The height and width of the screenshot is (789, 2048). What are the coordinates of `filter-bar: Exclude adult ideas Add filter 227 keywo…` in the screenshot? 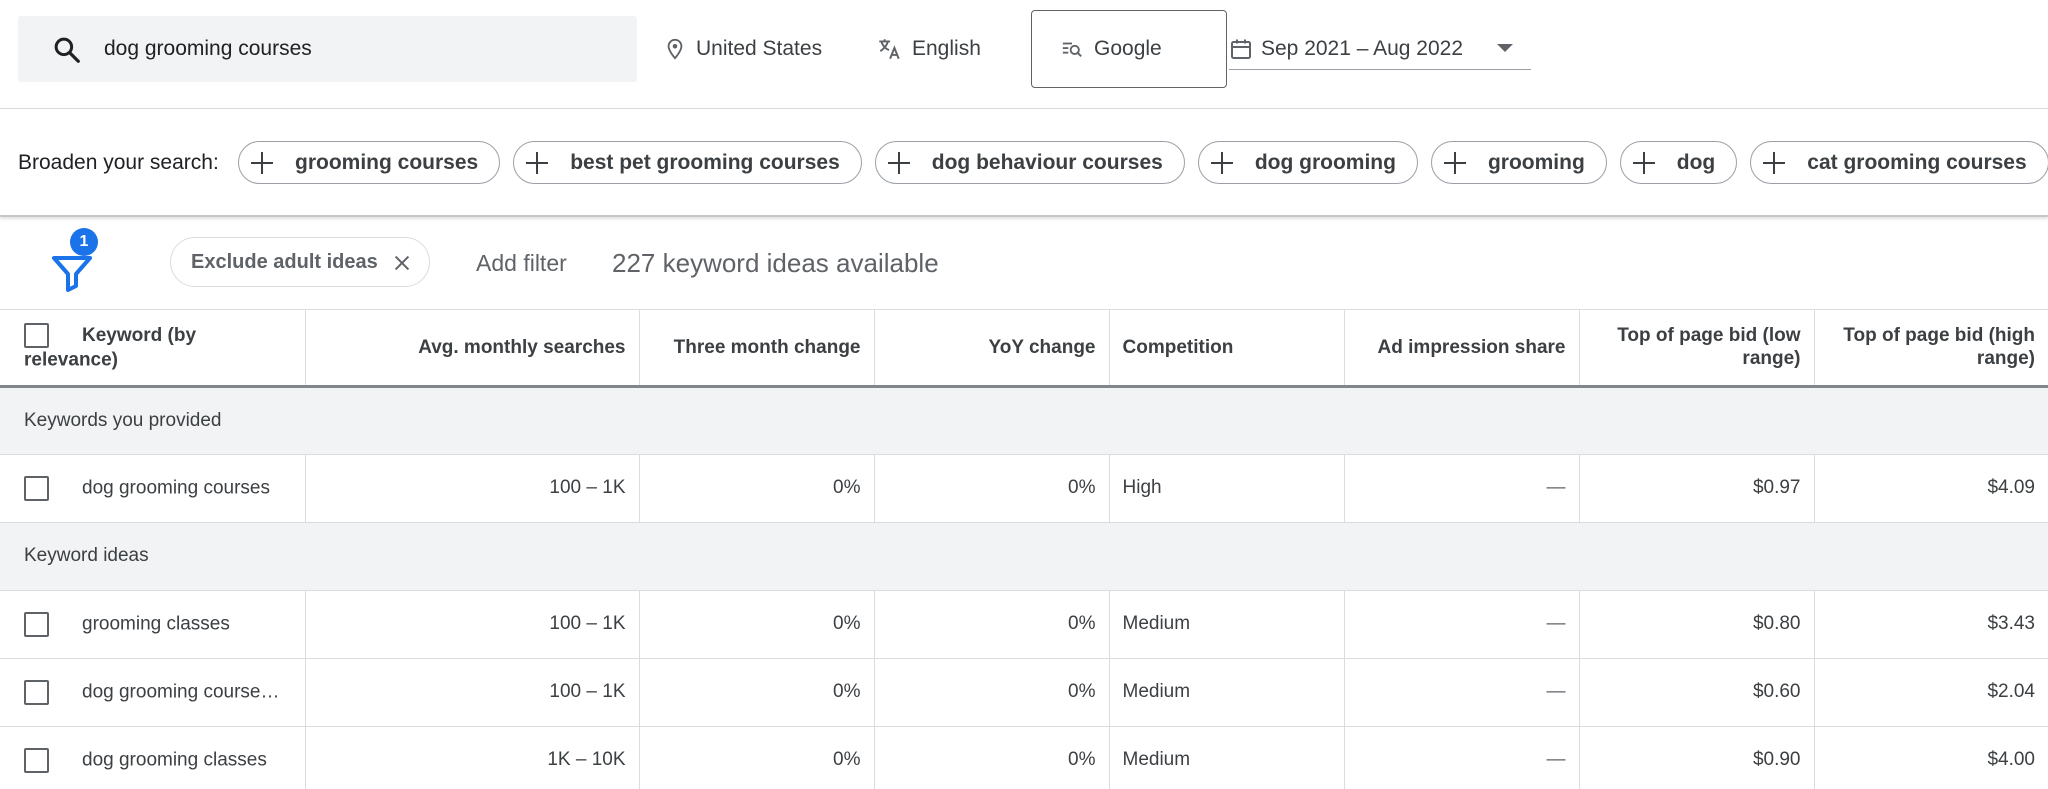 It's located at (1024, 263).